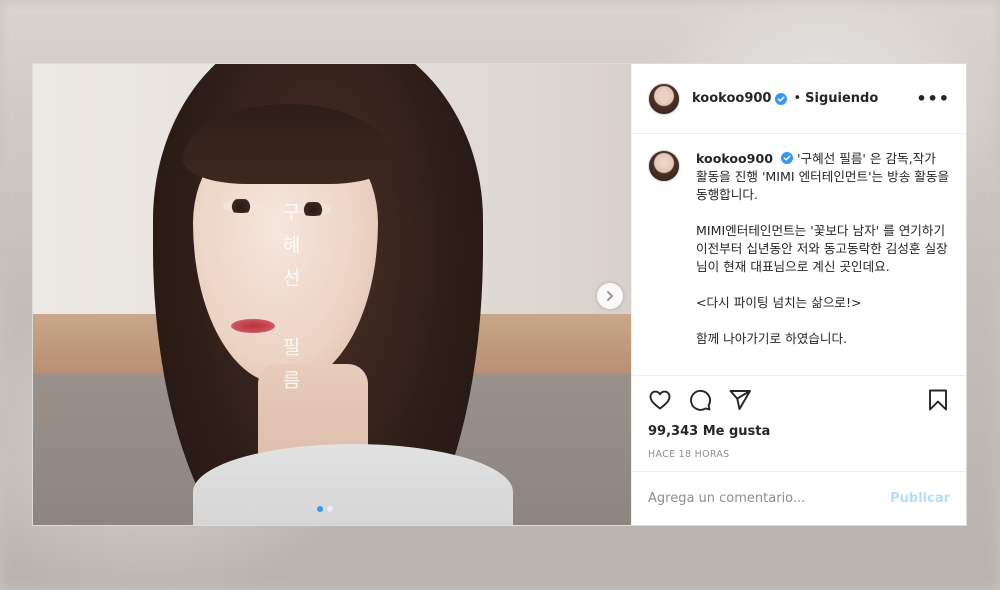 Image resolution: width=1000 pixels, height=590 pixels. I want to click on like-button, so click(660, 400).